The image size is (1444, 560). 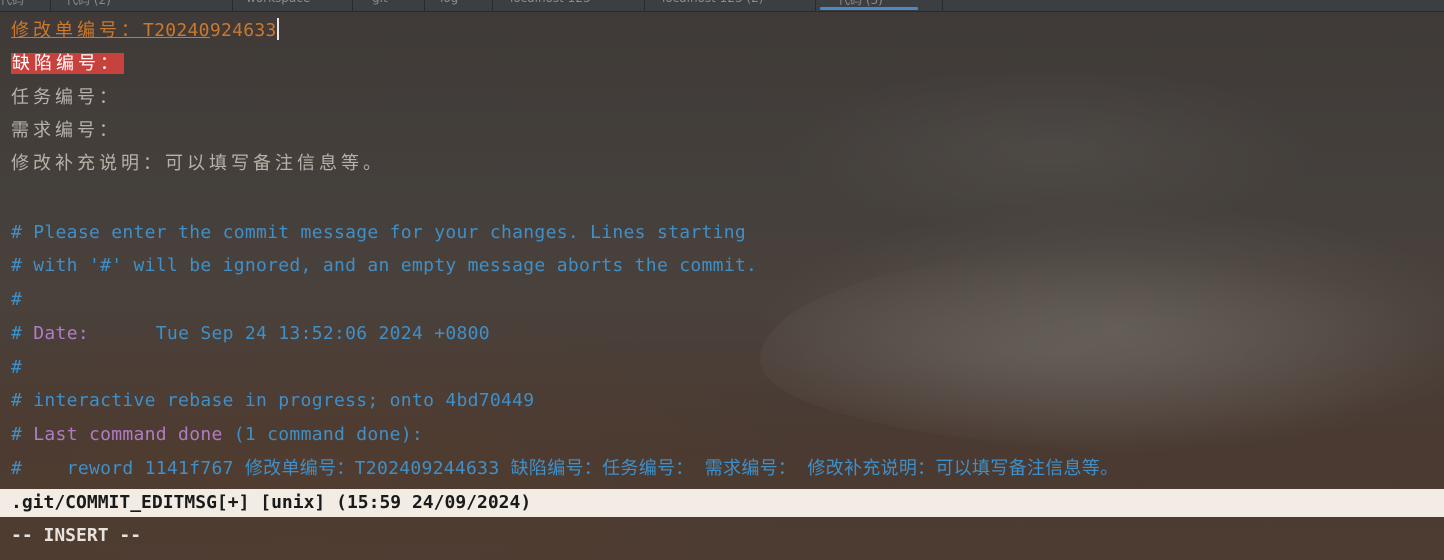 What do you see at coordinates (61, 333) in the screenshot?
I see `date-label: Date:` at bounding box center [61, 333].